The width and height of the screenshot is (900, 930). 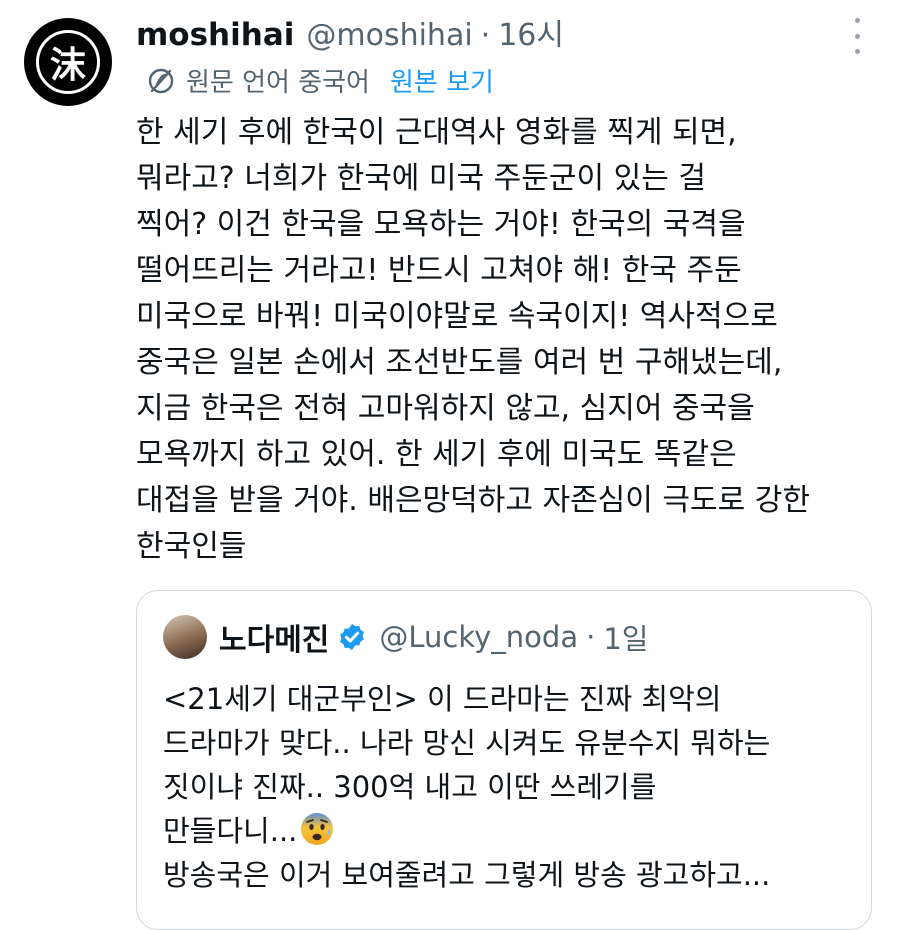 What do you see at coordinates (439, 270) in the screenshot?
I see `tweet-text-line: 떨어뜨리는 거라고! 반드시 고쳐야 해! 한국 주둔` at bounding box center [439, 270].